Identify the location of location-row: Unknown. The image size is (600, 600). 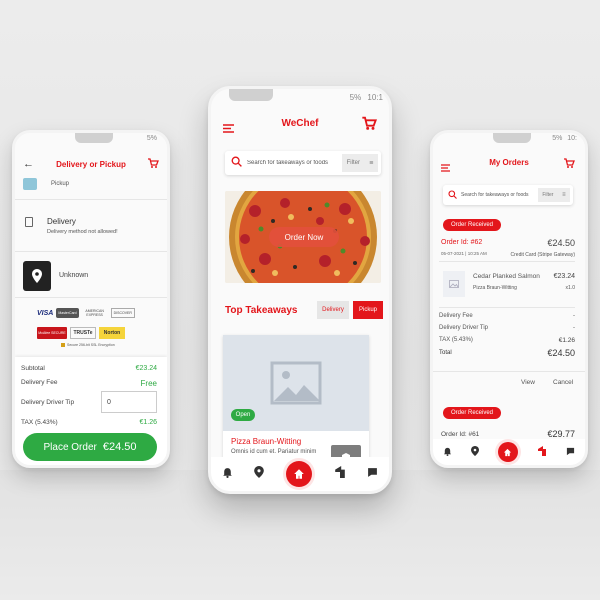
(91, 277).